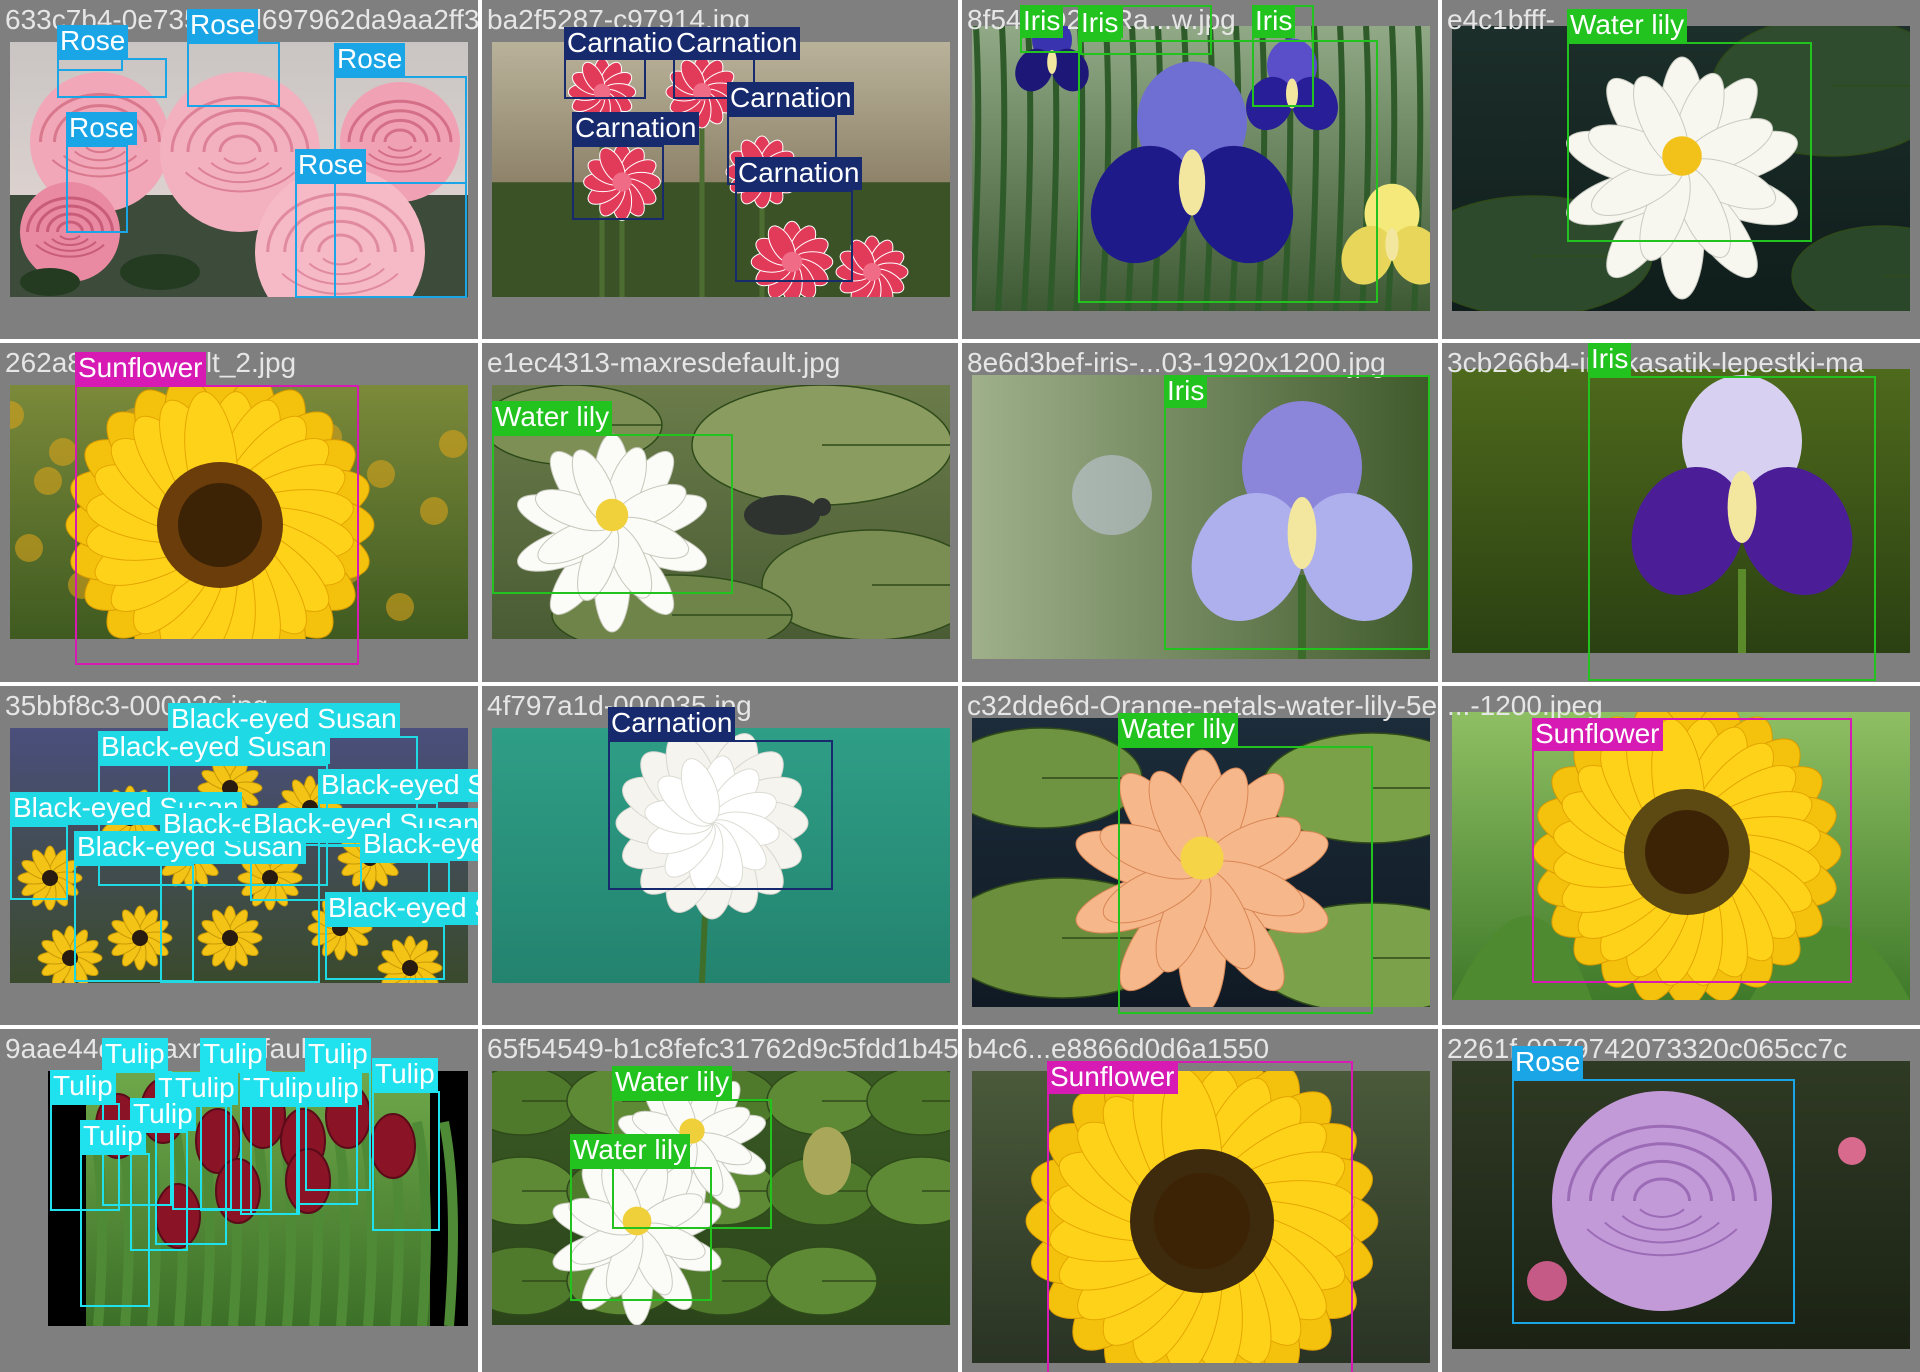 This screenshot has width=1920, height=1372. What do you see at coordinates (1501, 19) in the screenshot?
I see `image-filename: e4c1bfff-` at bounding box center [1501, 19].